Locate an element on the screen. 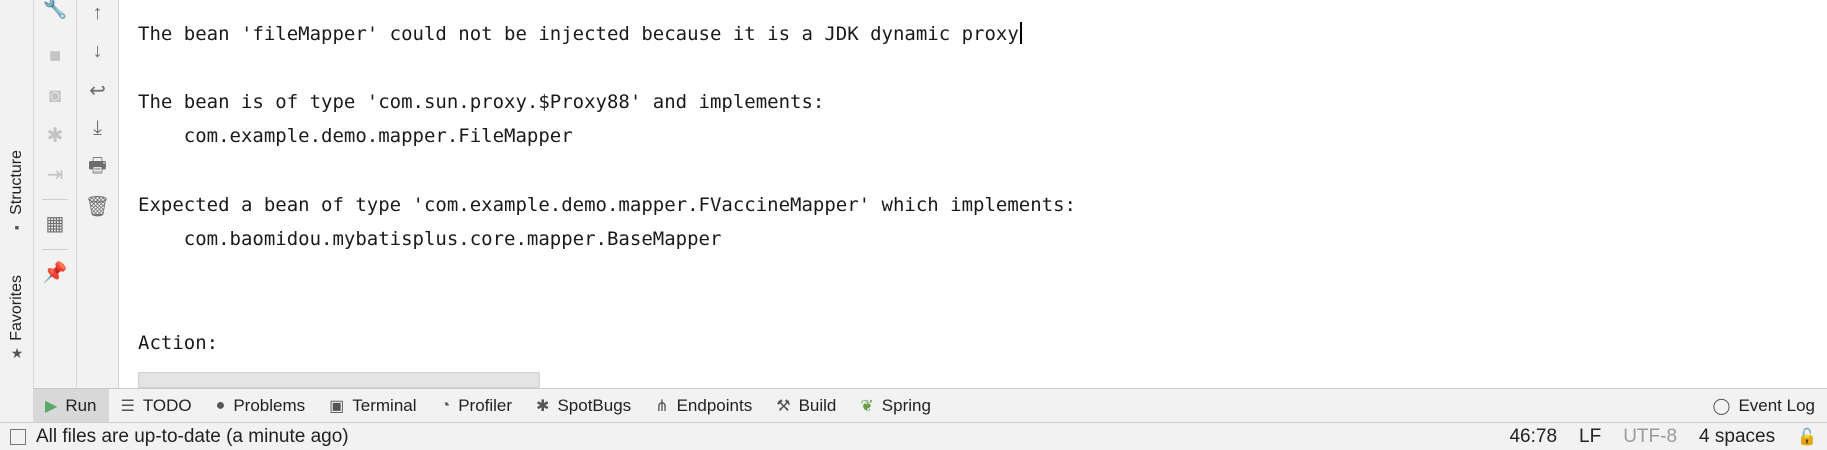 The image size is (1827, 450). endpoints-icon: ⋔ is located at coordinates (662, 406).